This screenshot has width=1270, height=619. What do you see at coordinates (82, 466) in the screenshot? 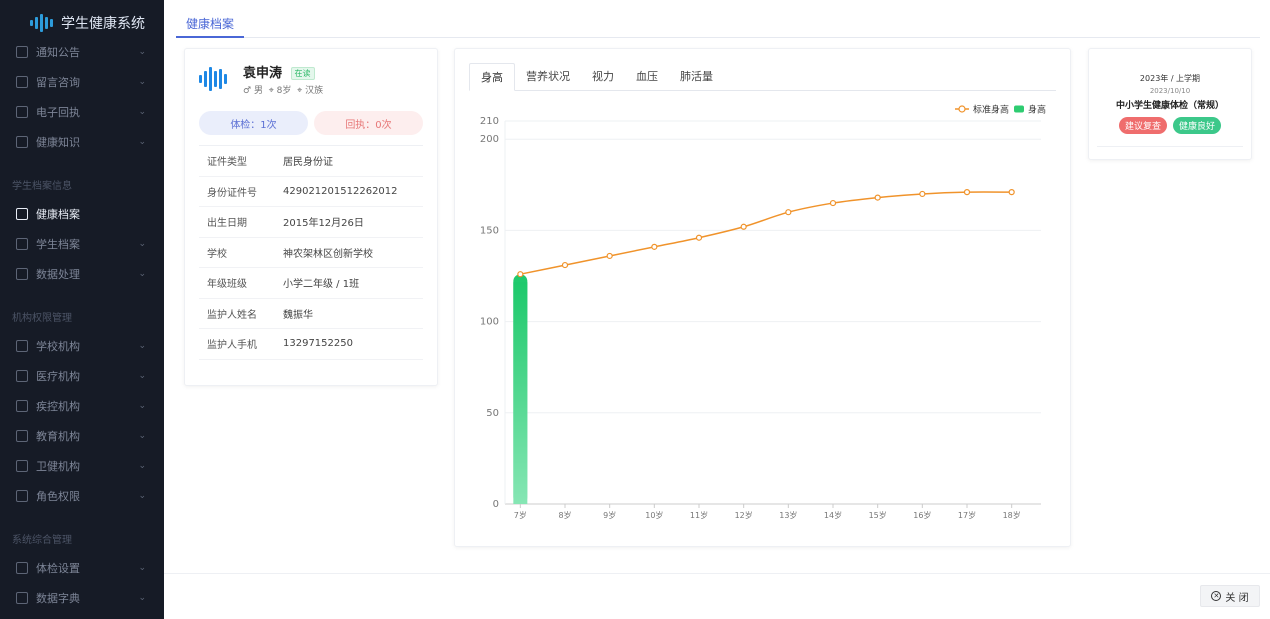
I see `sidebar-item: 卫健机构 ⌄` at bounding box center [82, 466].